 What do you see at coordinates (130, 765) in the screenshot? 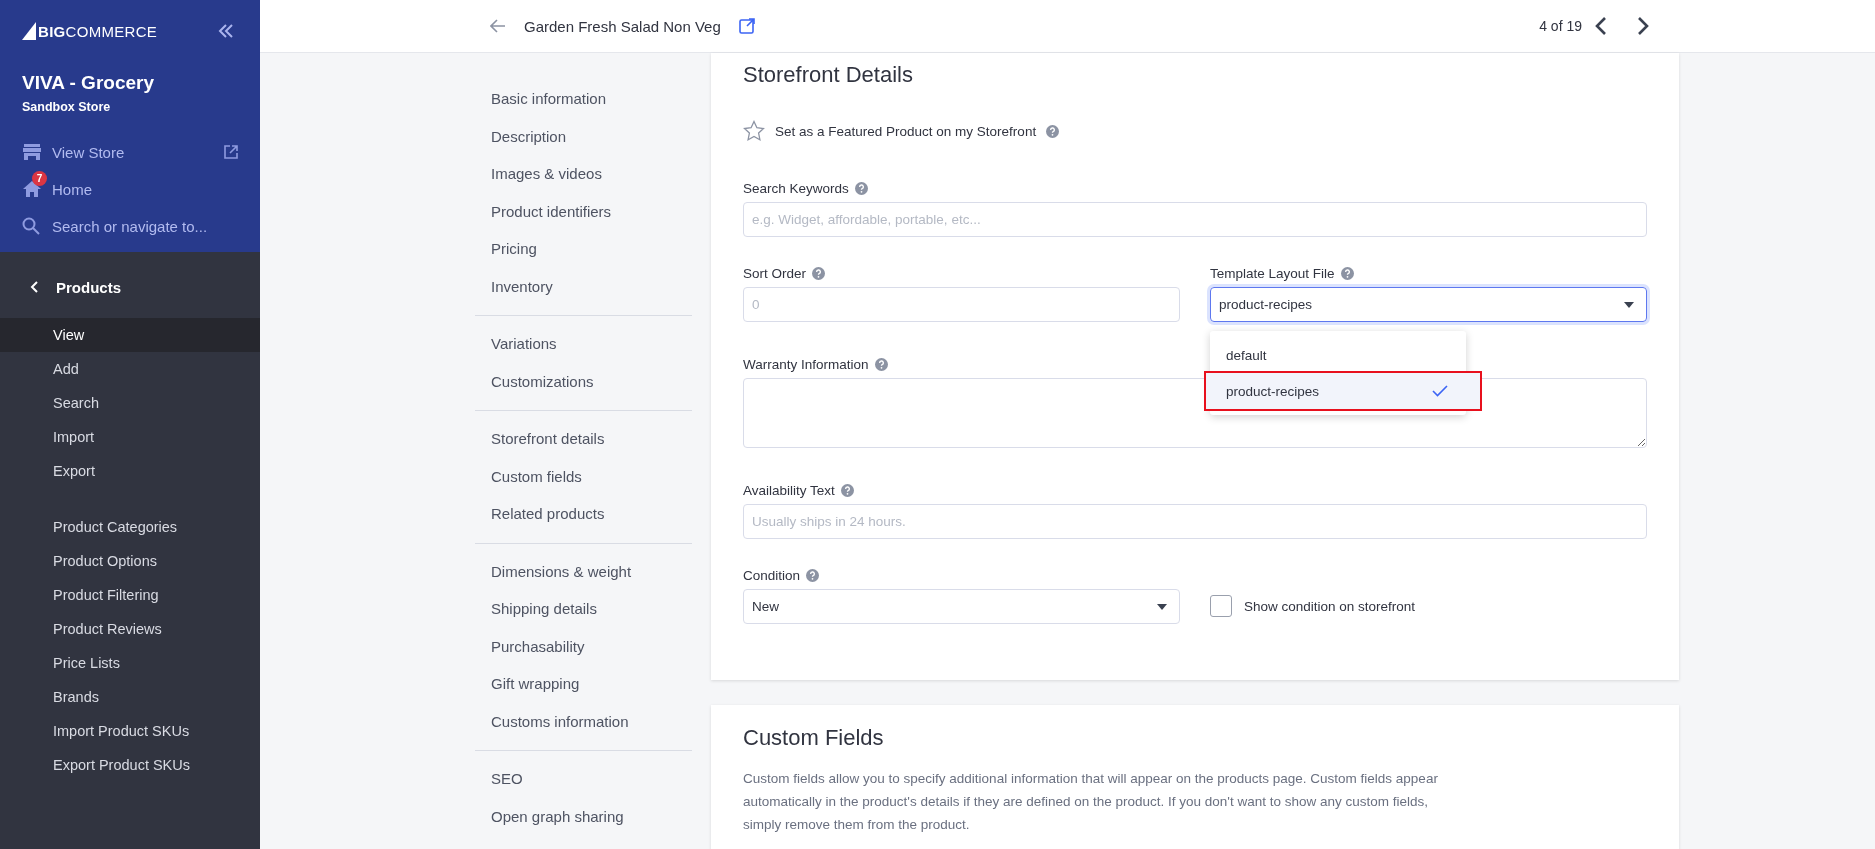
I see `sidebar-menu-item: Export Product SKUs` at bounding box center [130, 765].